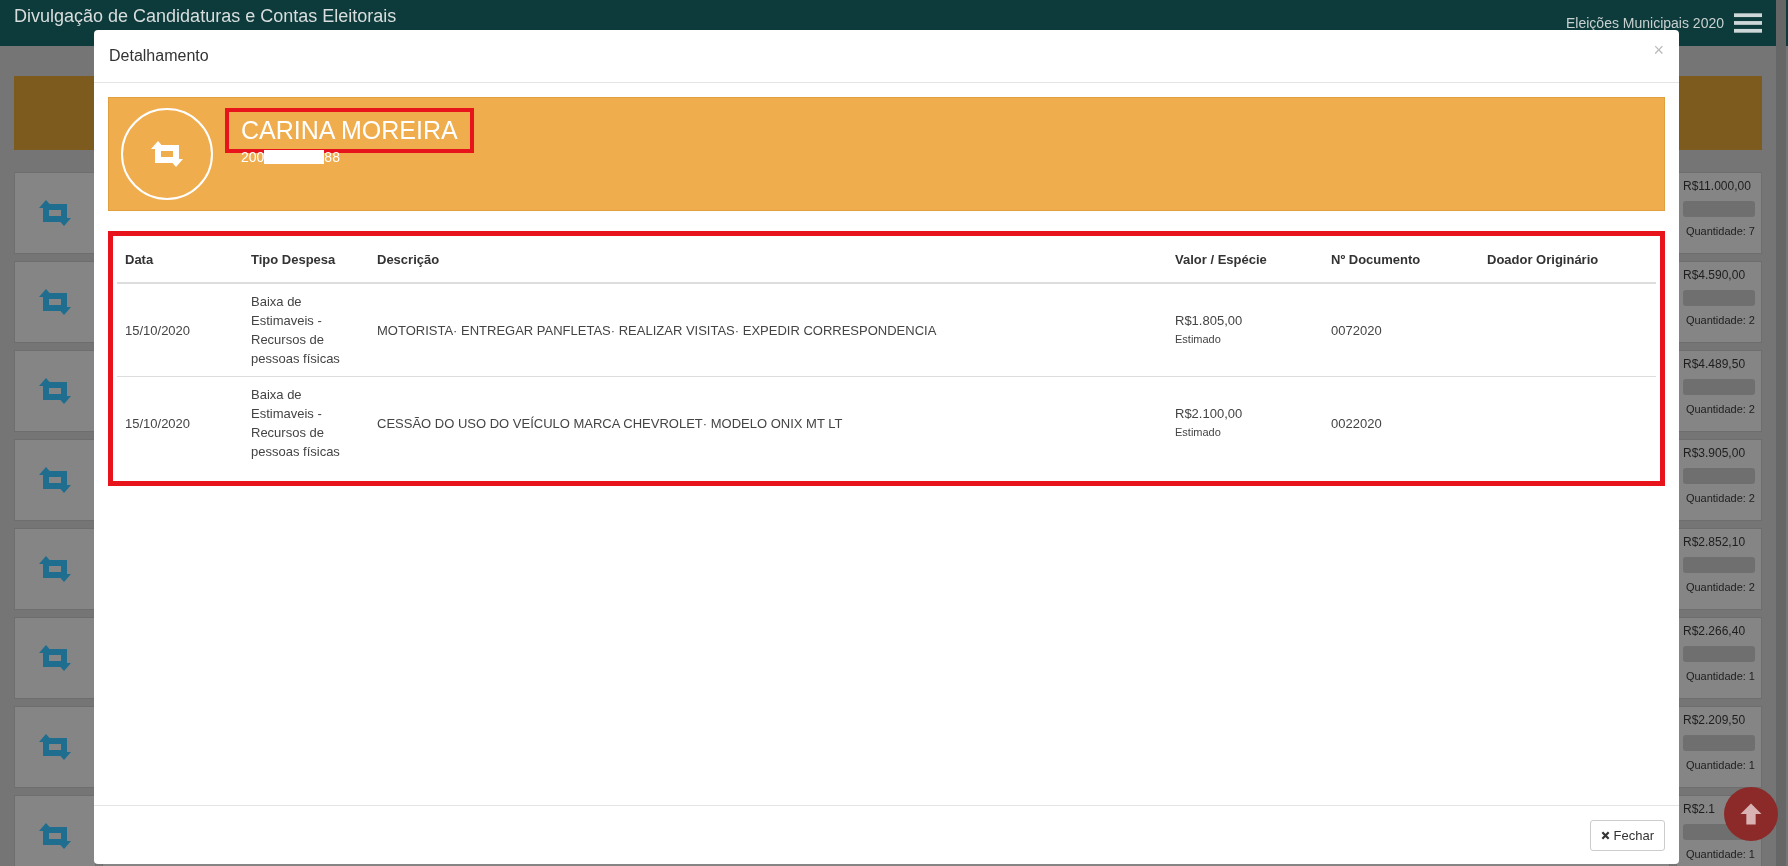 Image resolution: width=1788 pixels, height=866 pixels. What do you see at coordinates (205, 16) in the screenshot?
I see `app-title: Divulgação de Candidaturas e Contas Eleitorais` at bounding box center [205, 16].